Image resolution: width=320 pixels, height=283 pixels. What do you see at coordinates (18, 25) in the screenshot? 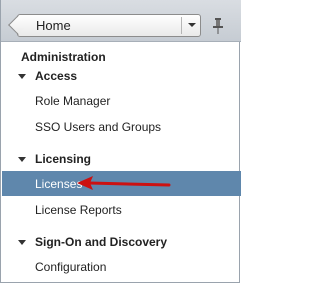
I see `back-arrow-icon` at bounding box center [18, 25].